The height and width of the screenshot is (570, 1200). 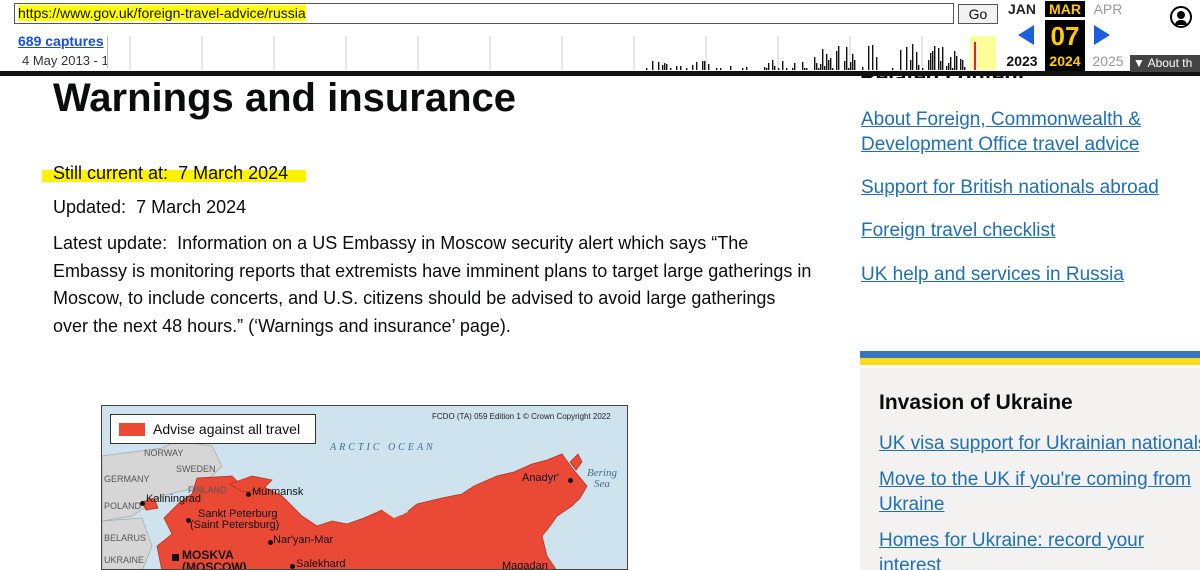 I want to click on histogram-current-year, so click(x=983, y=53).